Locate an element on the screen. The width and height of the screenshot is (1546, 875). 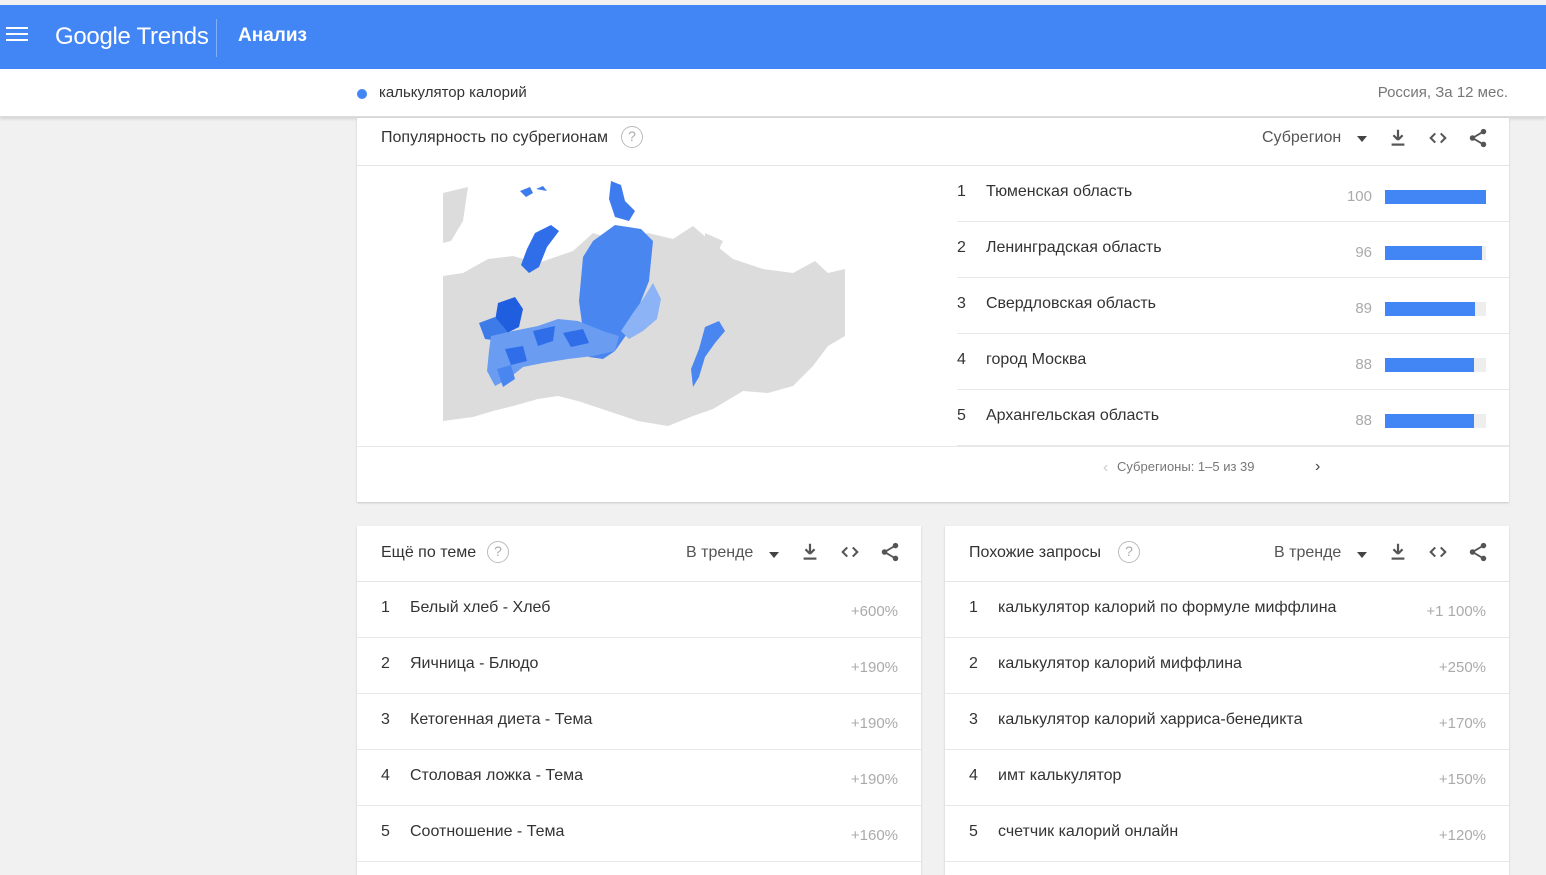
region-row: 4 город Москва 88 is located at coordinates (1233, 362).